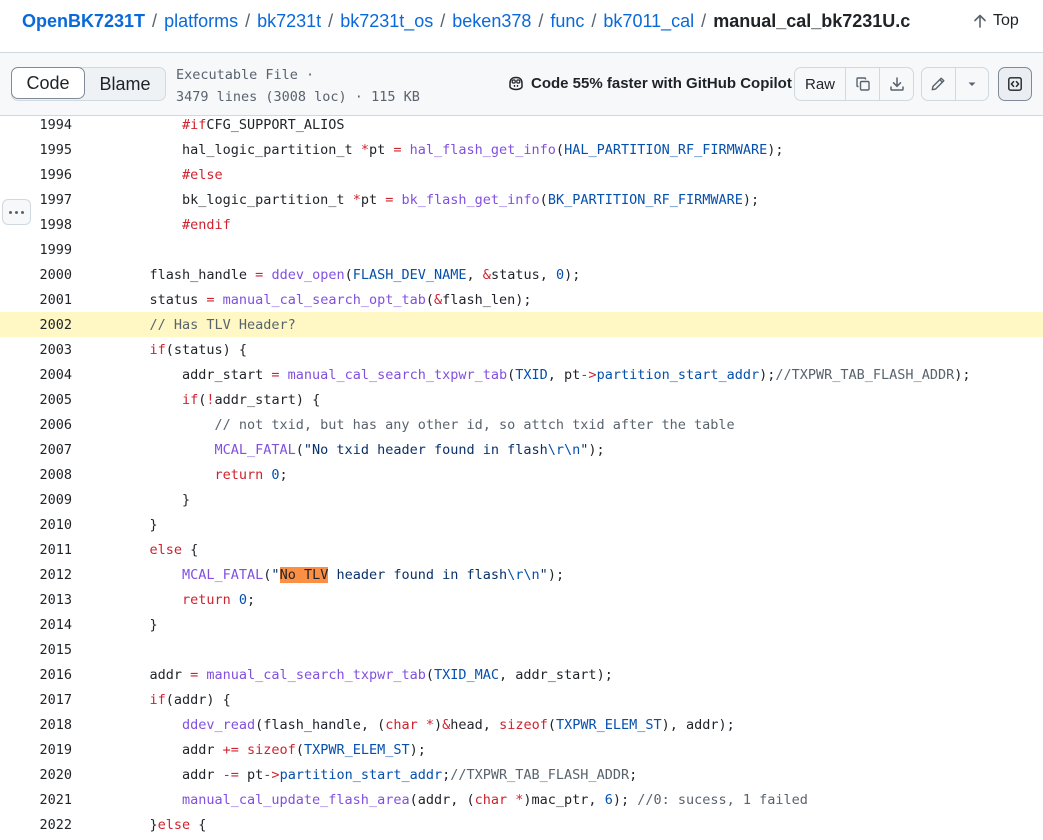 Image resolution: width=1043 pixels, height=840 pixels. I want to click on top-link: Top, so click(995, 21).